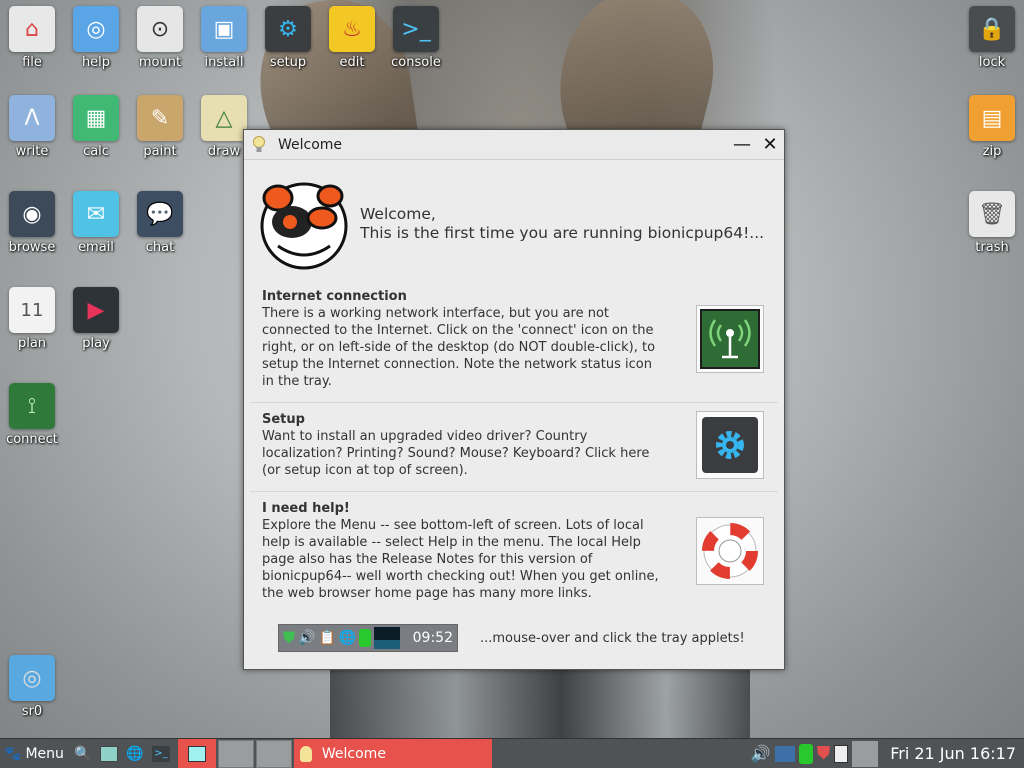 The width and height of the screenshot is (1024, 768). I want to click on desktop-icon-browse: ◉ browse, so click(32, 223).